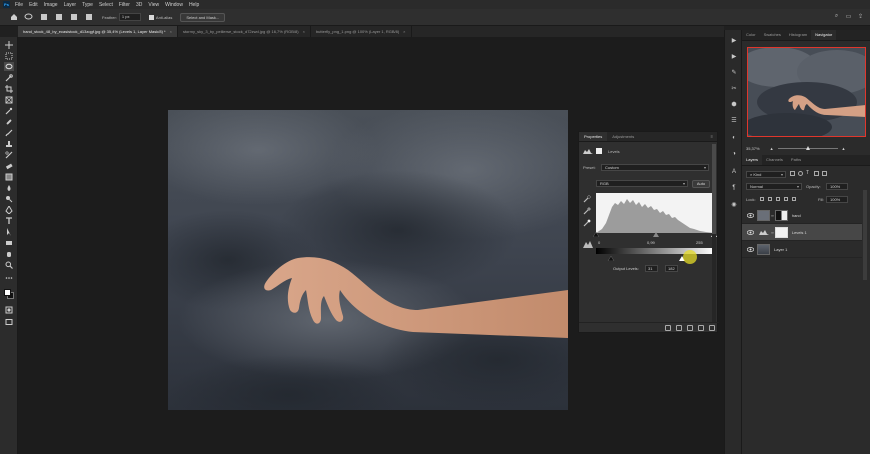  What do you see at coordinates (9, 176) in the screenshot?
I see `gradient-tool-icon` at bounding box center [9, 176].